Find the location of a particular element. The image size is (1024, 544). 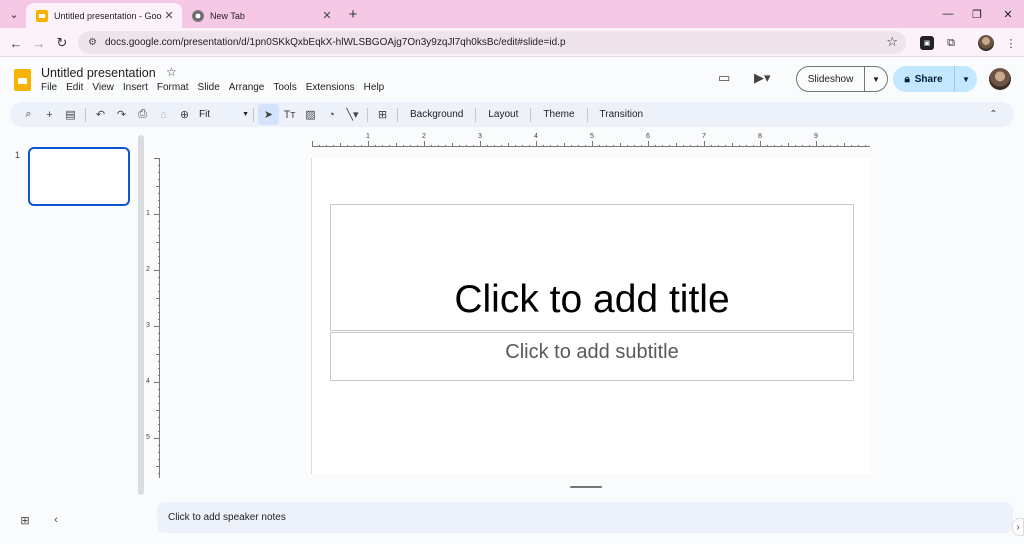

slides-logo-icon is located at coordinates (22, 80).